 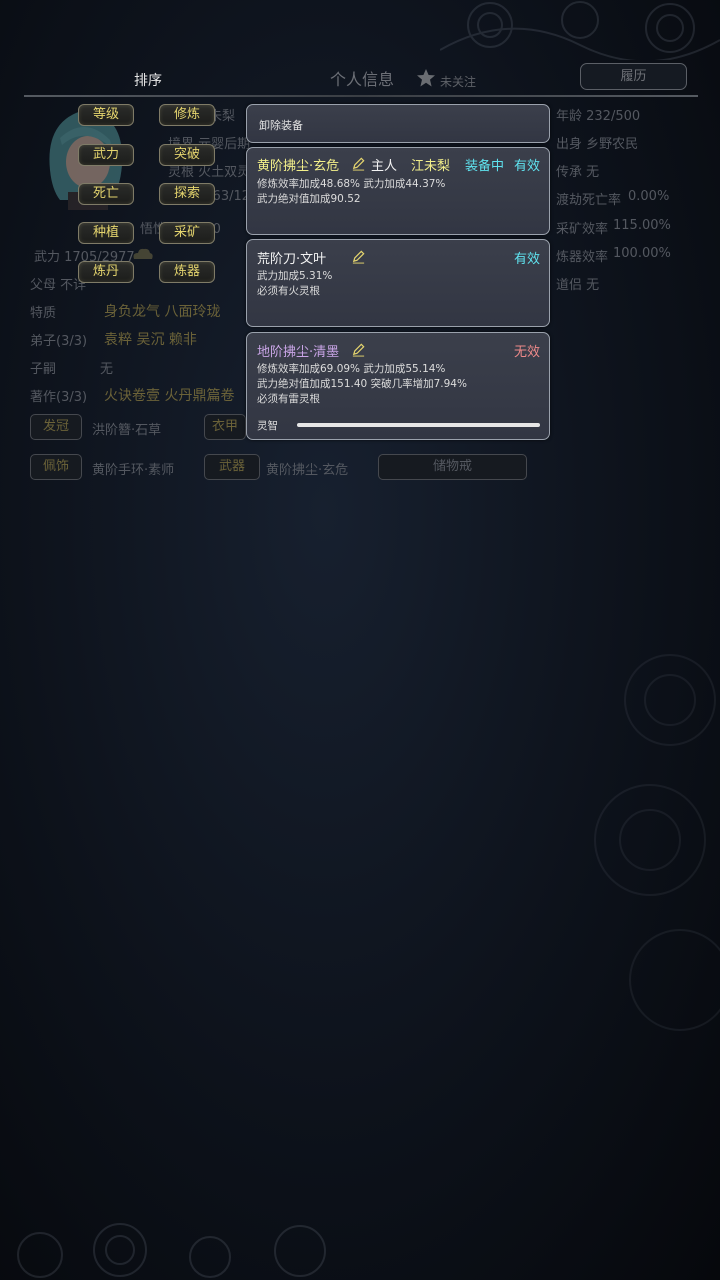 What do you see at coordinates (267, 426) in the screenshot?
I see `spirit-label: 灵智` at bounding box center [267, 426].